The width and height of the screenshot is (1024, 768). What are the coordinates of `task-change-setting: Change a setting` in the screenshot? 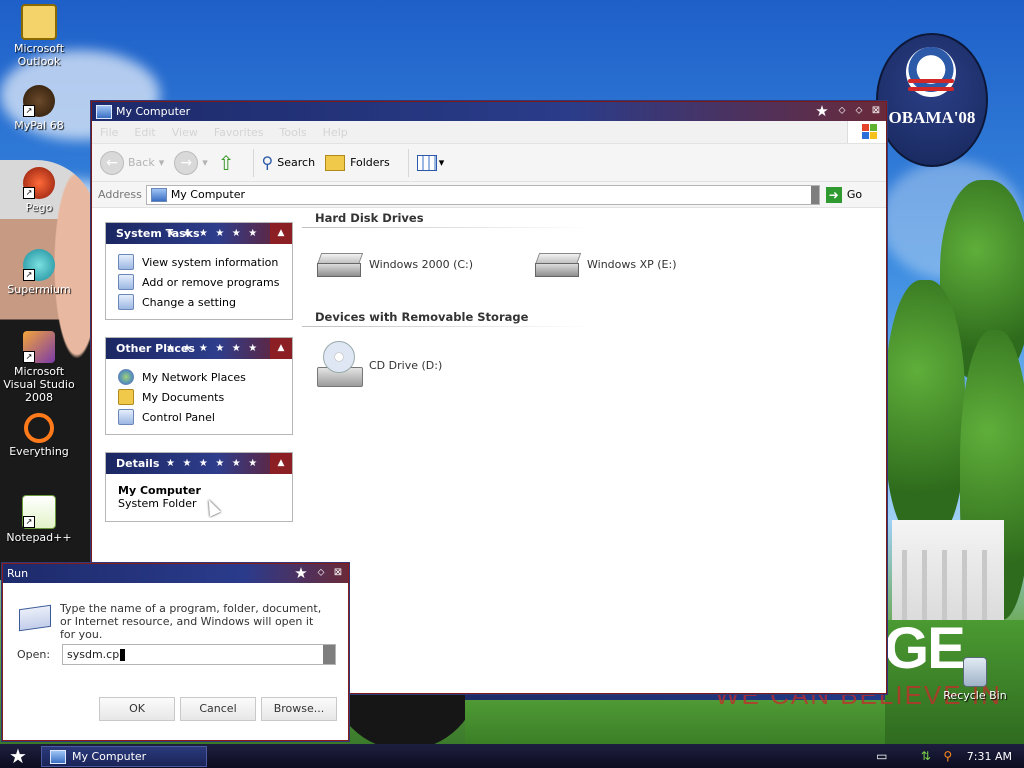 It's located at (205, 302).